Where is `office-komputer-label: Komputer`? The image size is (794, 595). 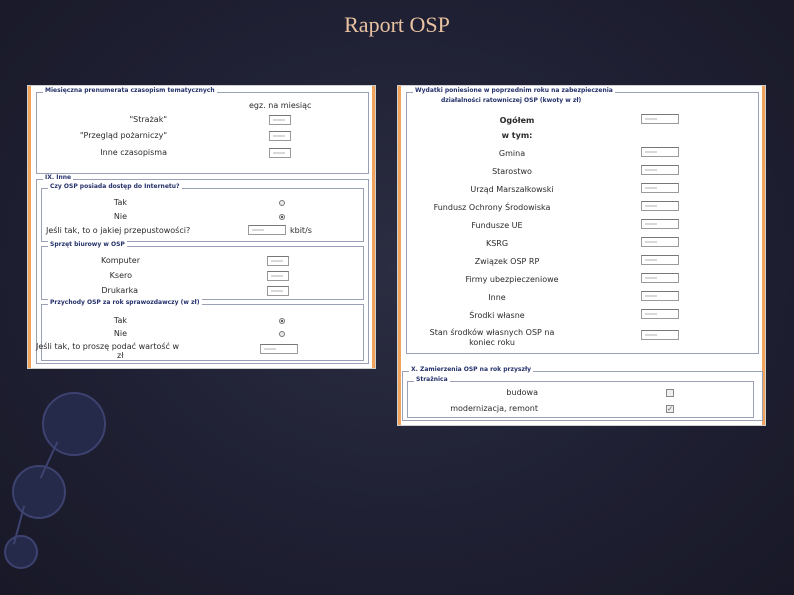 office-komputer-label: Komputer is located at coordinates (120, 260).